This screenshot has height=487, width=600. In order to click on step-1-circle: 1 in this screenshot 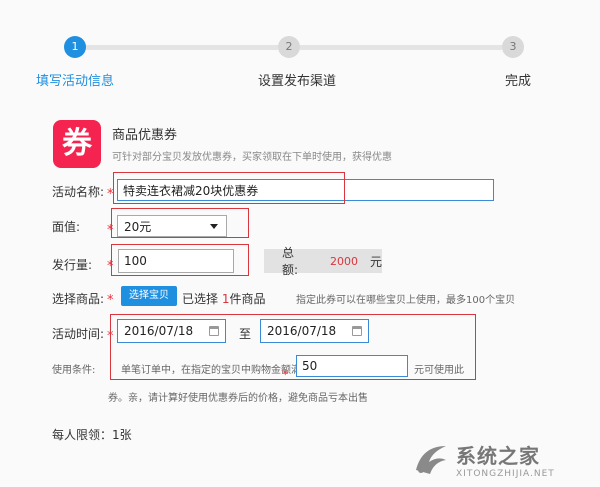, I will do `click(75, 47)`.